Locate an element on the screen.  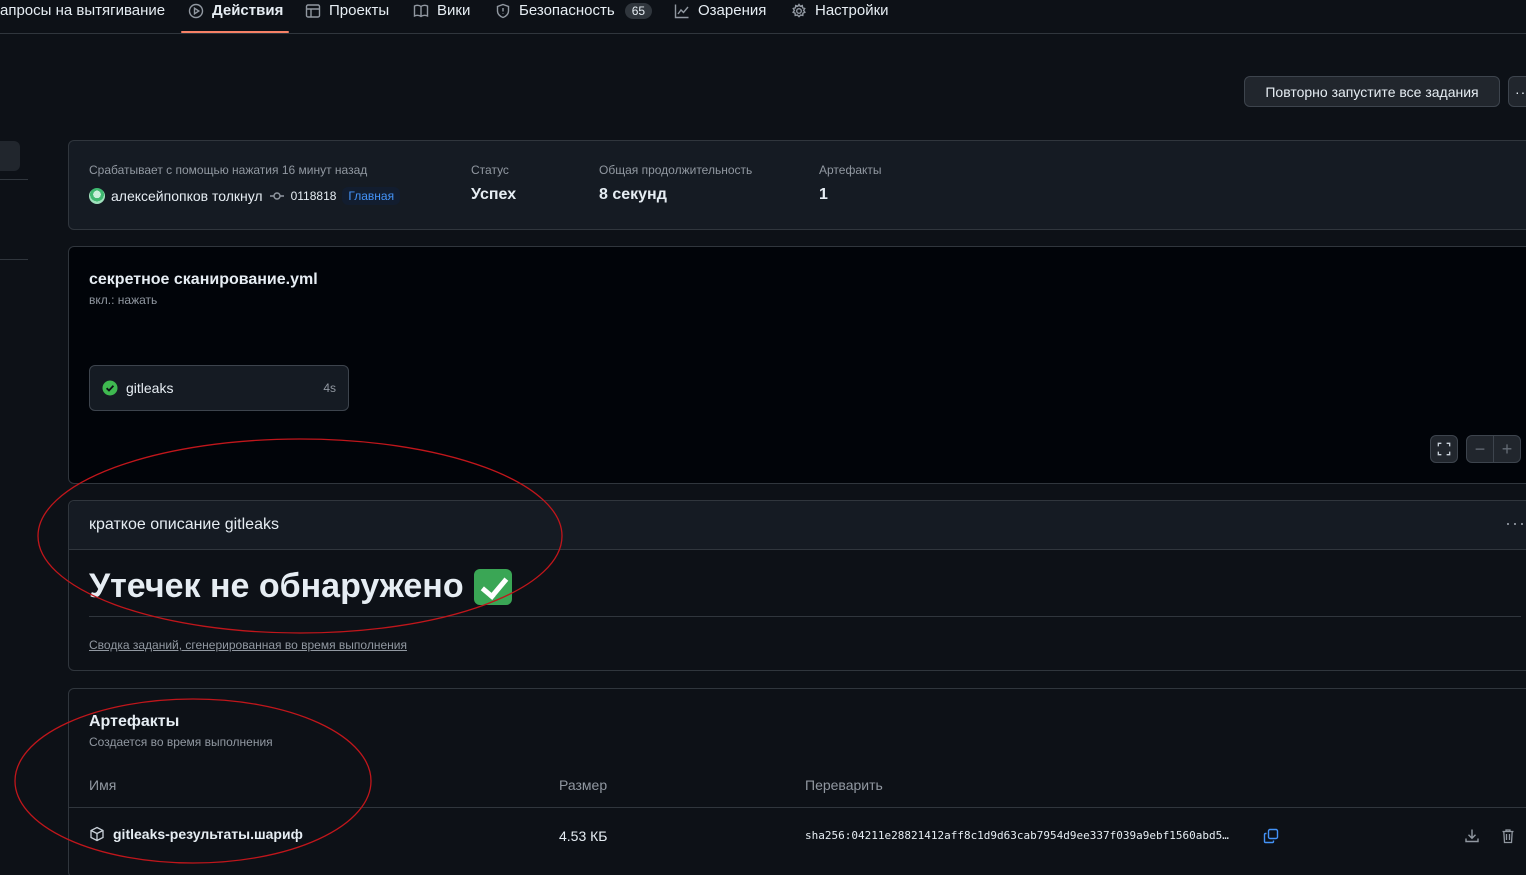
artifacts-count-label: Артефакты is located at coordinates (850, 170).